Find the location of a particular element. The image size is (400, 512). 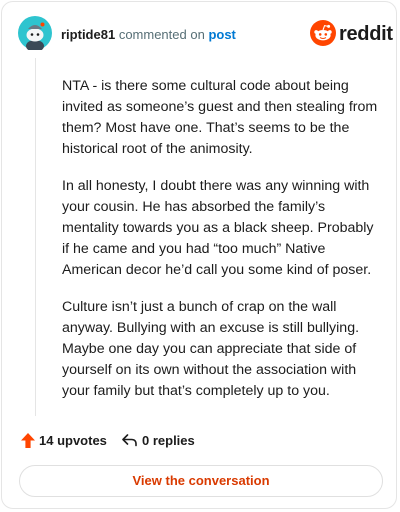

action-text: commented on is located at coordinates (161, 34).